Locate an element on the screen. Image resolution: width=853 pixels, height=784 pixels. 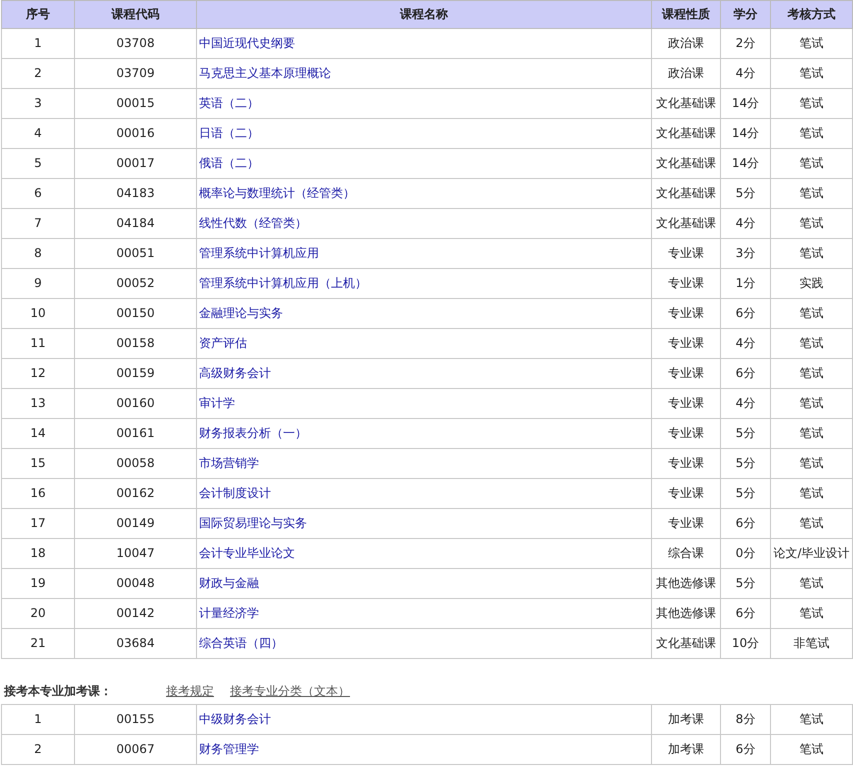
table-cell: 3 is located at coordinates (38, 103).